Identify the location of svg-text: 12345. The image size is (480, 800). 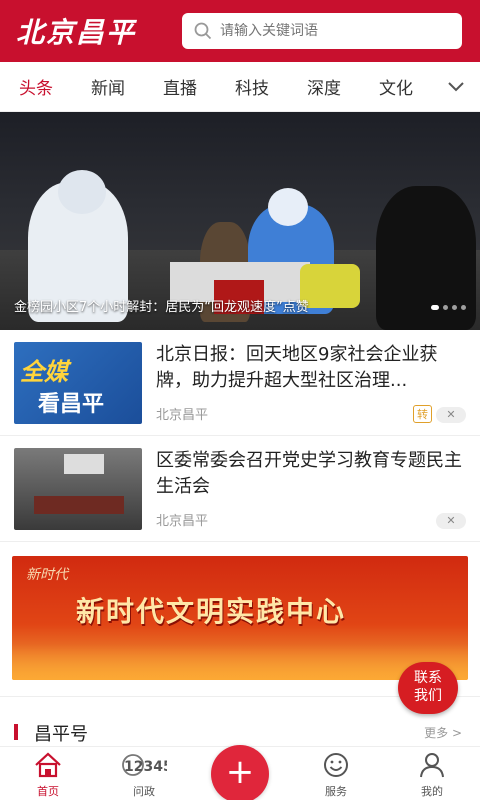
(145, 767).